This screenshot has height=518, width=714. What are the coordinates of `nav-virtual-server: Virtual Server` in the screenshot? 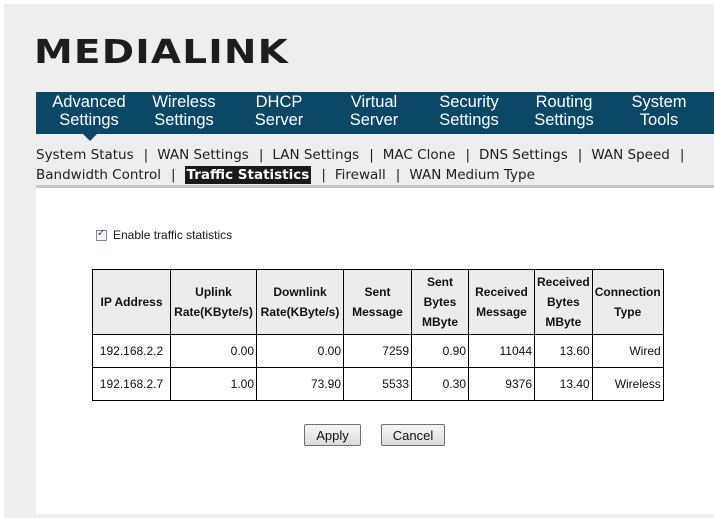 It's located at (374, 111).